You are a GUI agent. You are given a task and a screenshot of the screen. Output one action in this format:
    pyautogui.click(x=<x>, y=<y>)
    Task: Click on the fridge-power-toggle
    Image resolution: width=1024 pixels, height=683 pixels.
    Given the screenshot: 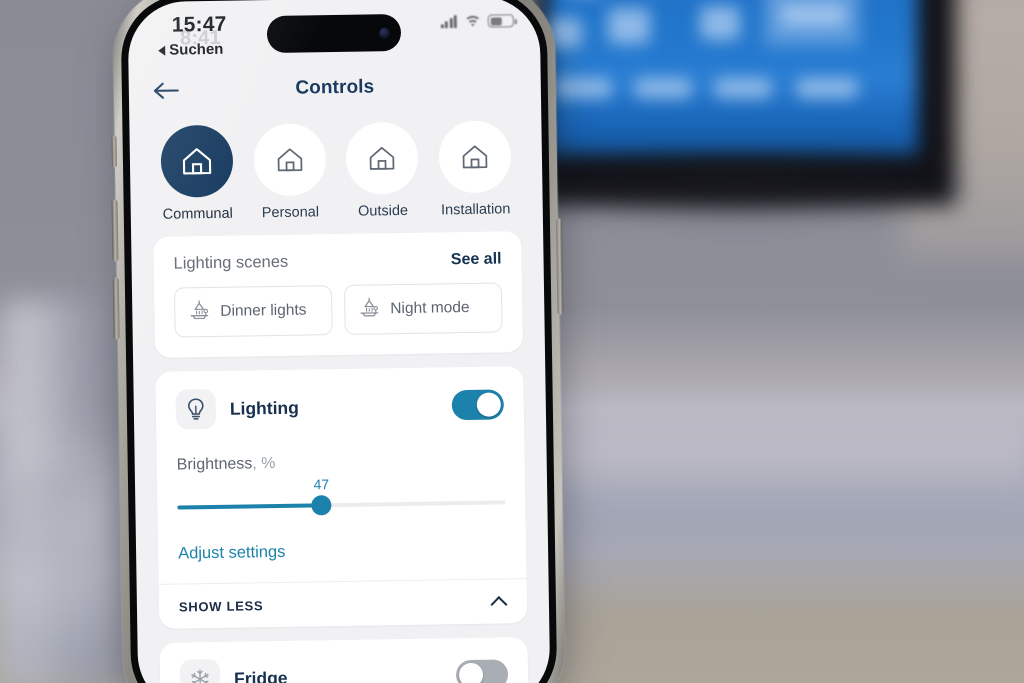 What is the action you would take?
    pyautogui.click(x=482, y=671)
    